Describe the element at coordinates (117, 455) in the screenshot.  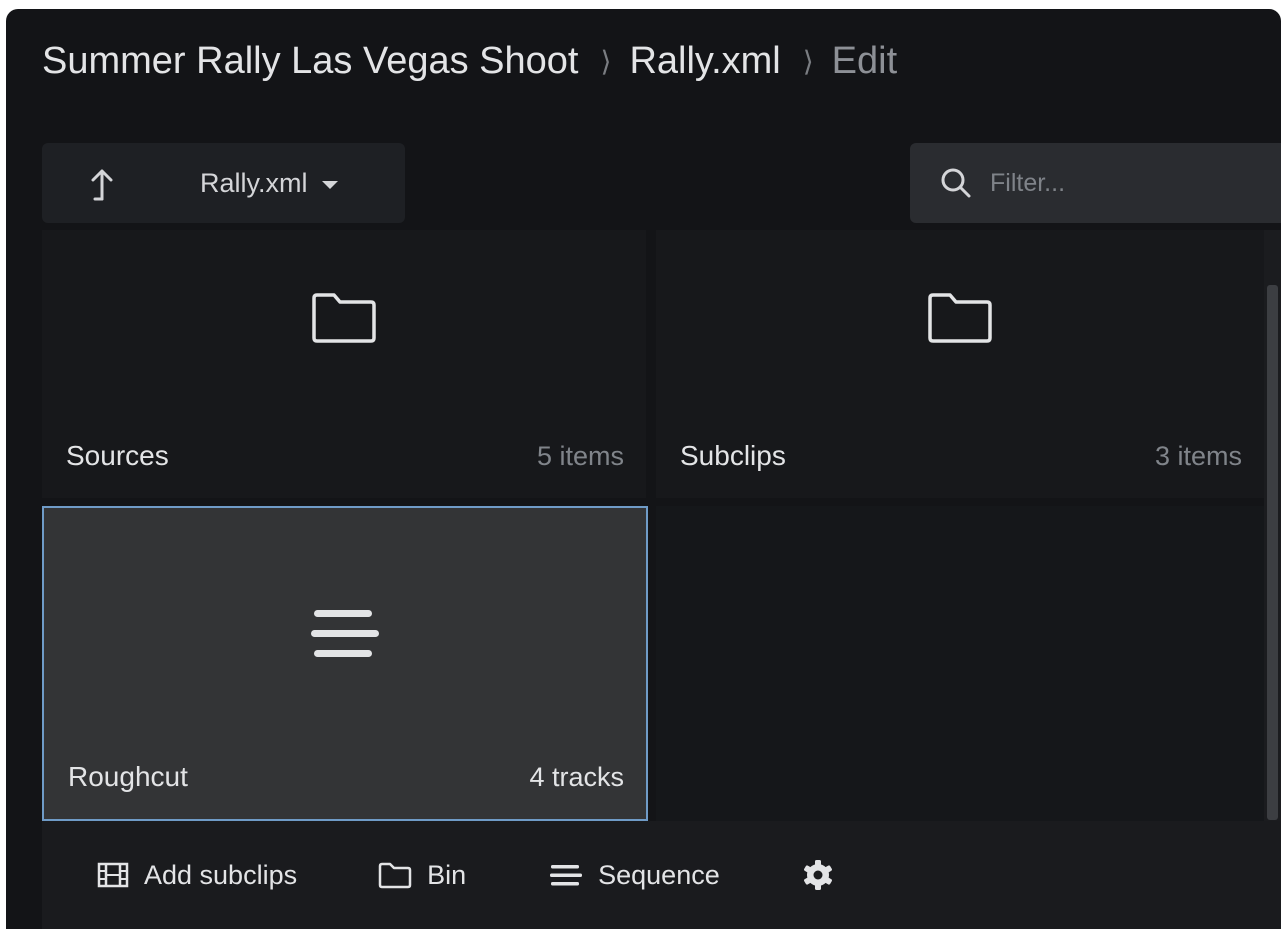
I see `tile-label: Sources` at that location.